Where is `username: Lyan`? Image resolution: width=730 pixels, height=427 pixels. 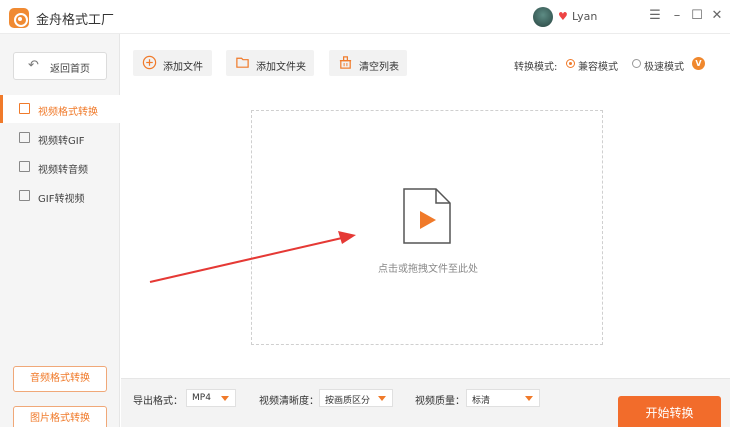
username: Lyan is located at coordinates (584, 16).